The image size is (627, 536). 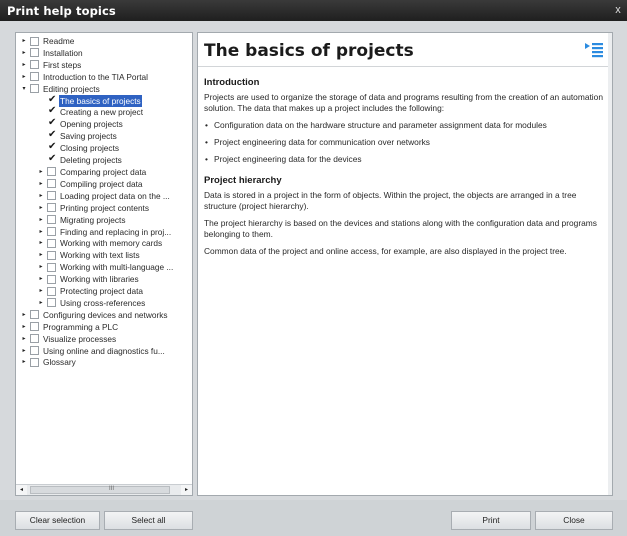 I want to click on tree-item: ▸ Using cross-references, so click(x=104, y=303).